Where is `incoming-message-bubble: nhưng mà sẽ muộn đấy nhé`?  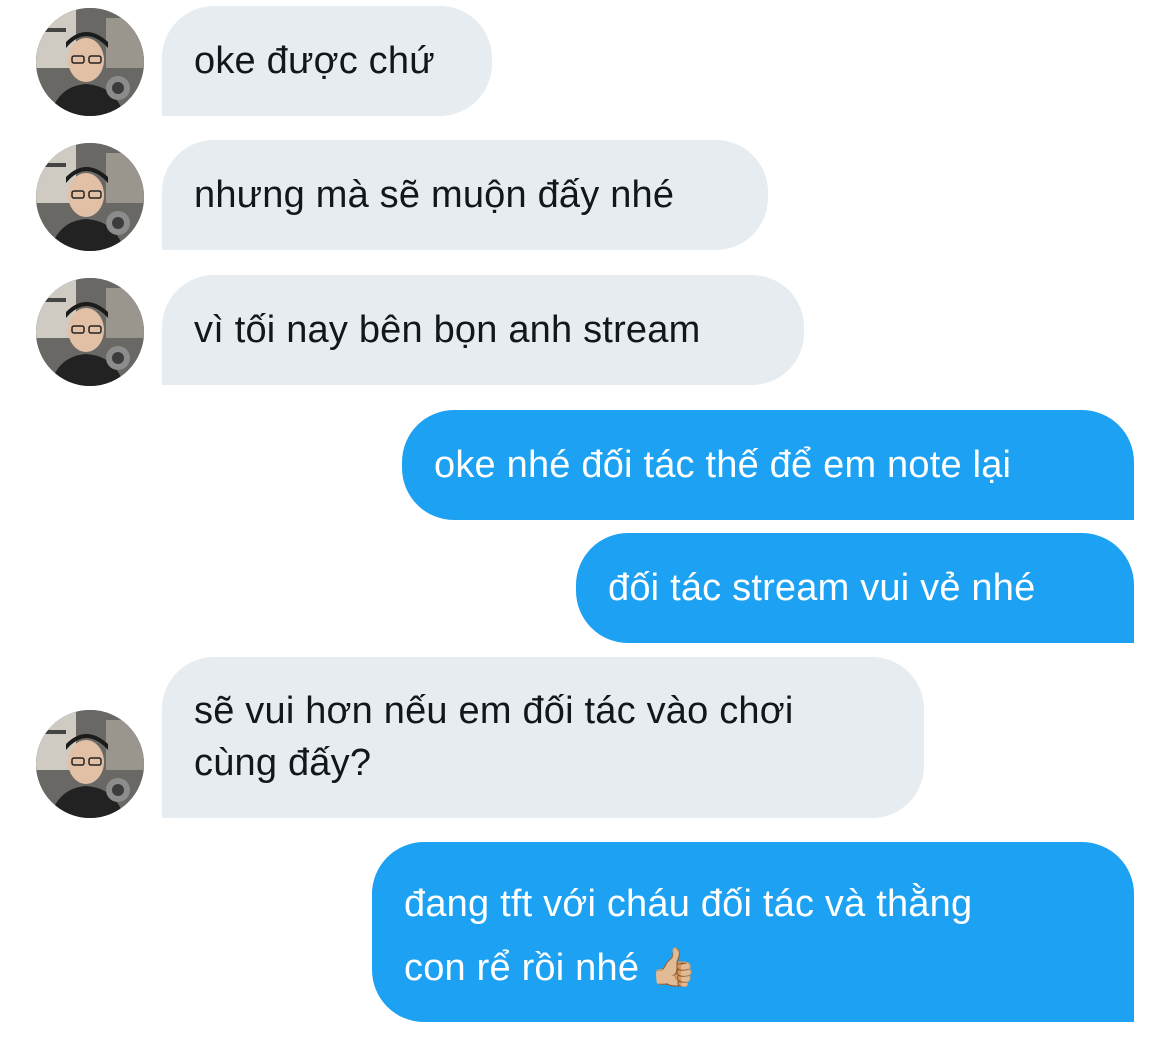 incoming-message-bubble: nhưng mà sẽ muộn đấy nhé is located at coordinates (465, 195).